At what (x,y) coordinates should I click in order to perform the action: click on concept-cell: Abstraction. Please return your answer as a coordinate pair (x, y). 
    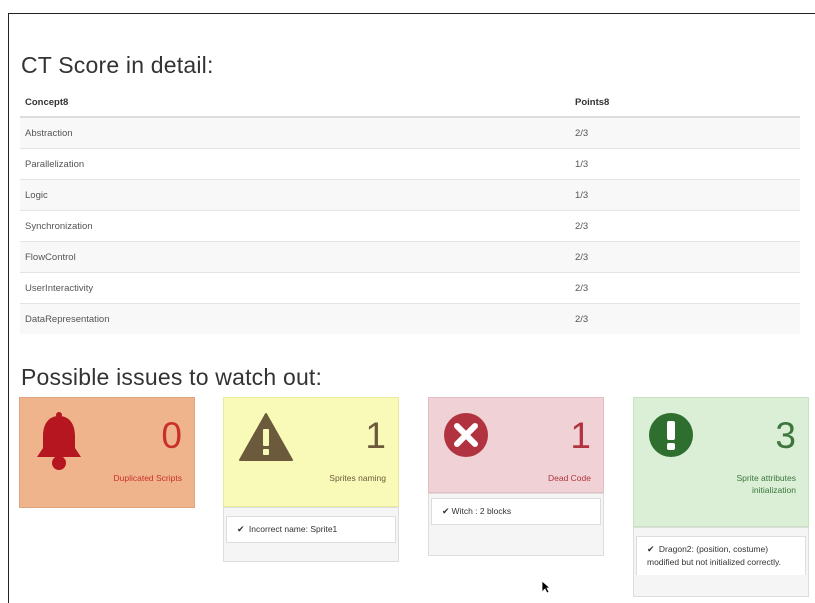
    Looking at the image, I should click on (295, 132).